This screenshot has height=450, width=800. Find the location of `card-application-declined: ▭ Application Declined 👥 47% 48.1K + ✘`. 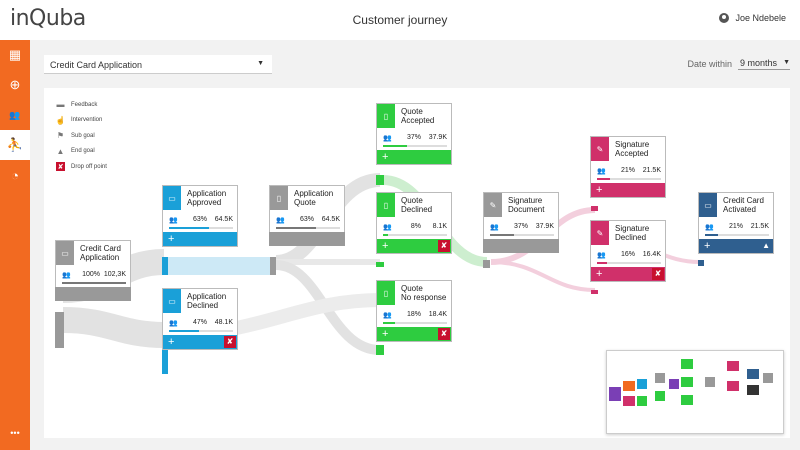

card-application-declined: ▭ Application Declined 👥 47% 48.1K + ✘ is located at coordinates (200, 319).